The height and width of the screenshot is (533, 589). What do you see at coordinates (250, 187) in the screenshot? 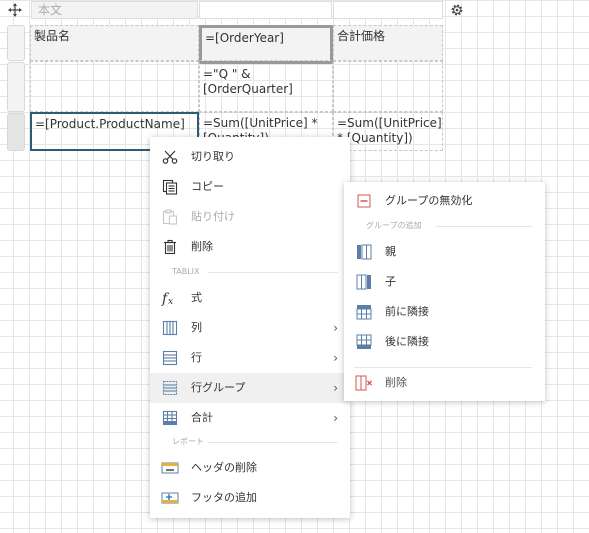
I see `menu-item-copy: コピー` at bounding box center [250, 187].